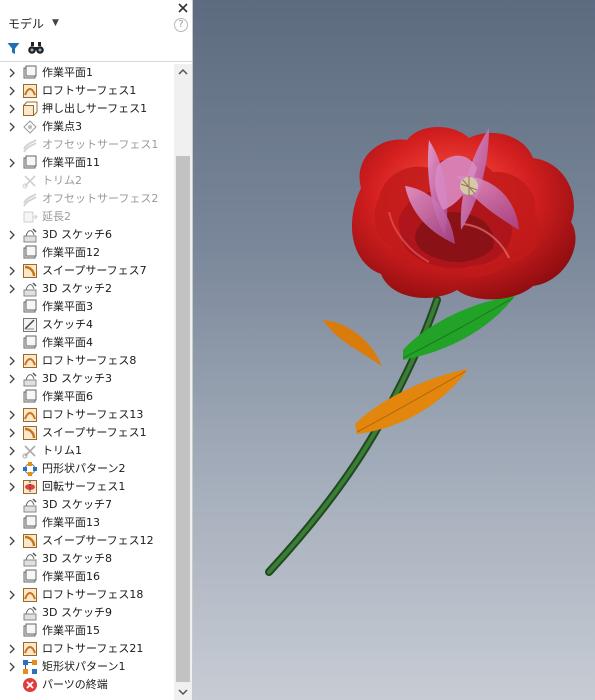 The height and width of the screenshot is (700, 595). What do you see at coordinates (56, 216) in the screenshot?
I see `tree-item-label: 延長2` at bounding box center [56, 216].